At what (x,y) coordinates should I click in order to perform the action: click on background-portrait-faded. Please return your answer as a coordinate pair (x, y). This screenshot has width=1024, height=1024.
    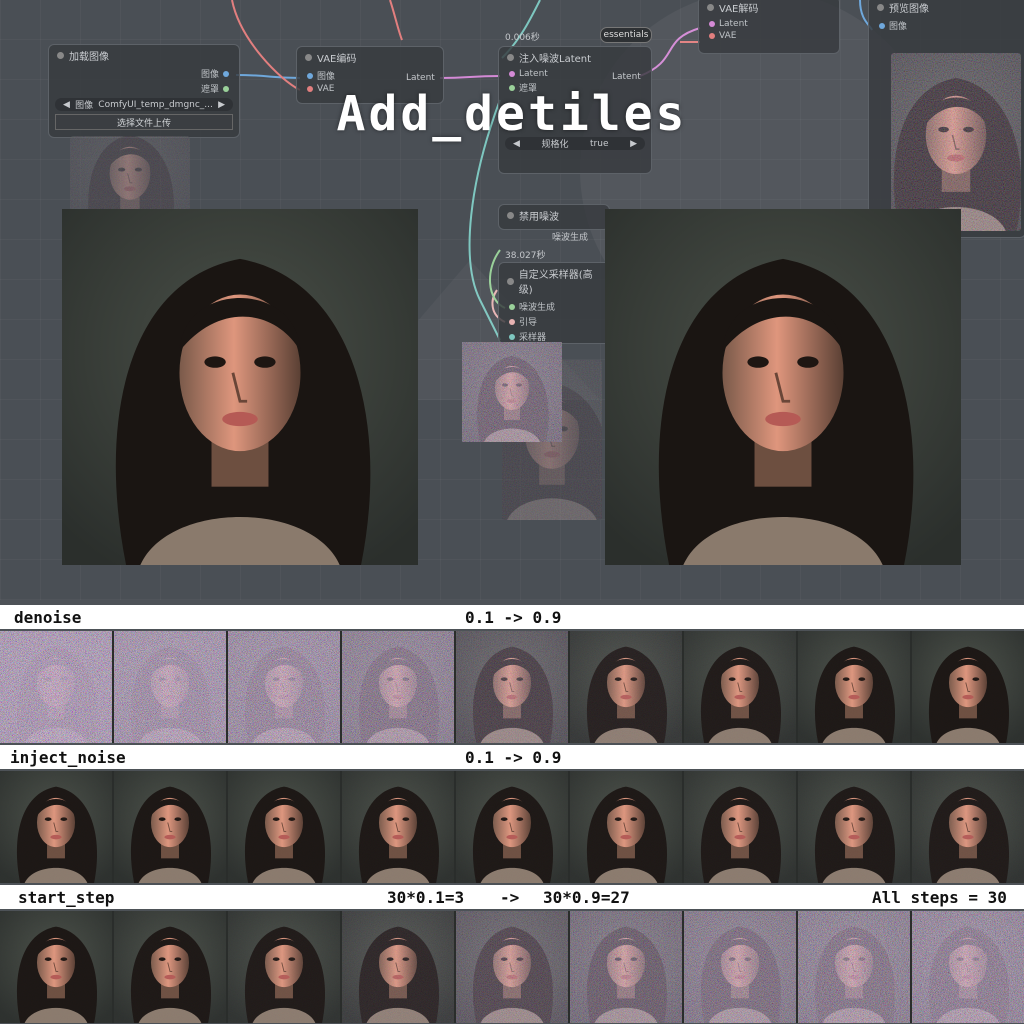
    Looking at the image, I should click on (130, 178).